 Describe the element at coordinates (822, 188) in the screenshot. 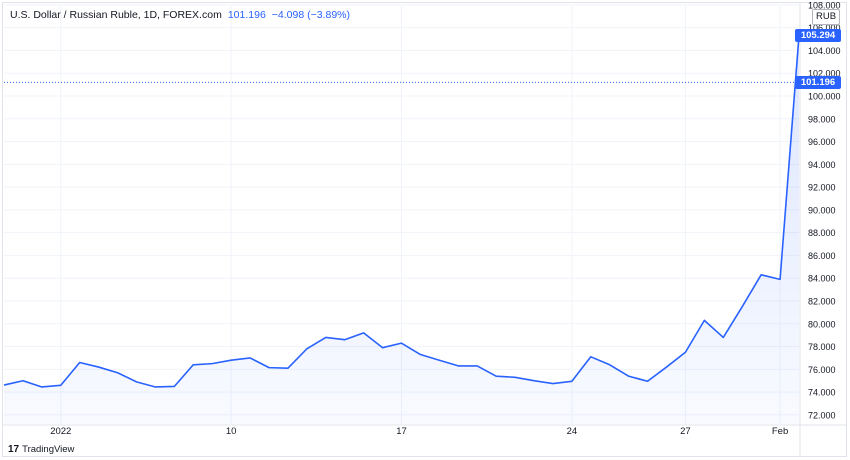

I see `y-tick-label: 92.000` at that location.